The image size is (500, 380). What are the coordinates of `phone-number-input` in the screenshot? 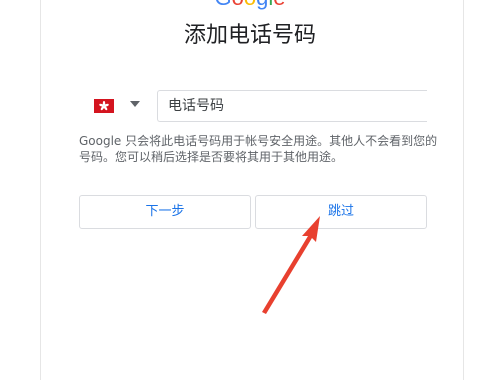 It's located at (292, 106).